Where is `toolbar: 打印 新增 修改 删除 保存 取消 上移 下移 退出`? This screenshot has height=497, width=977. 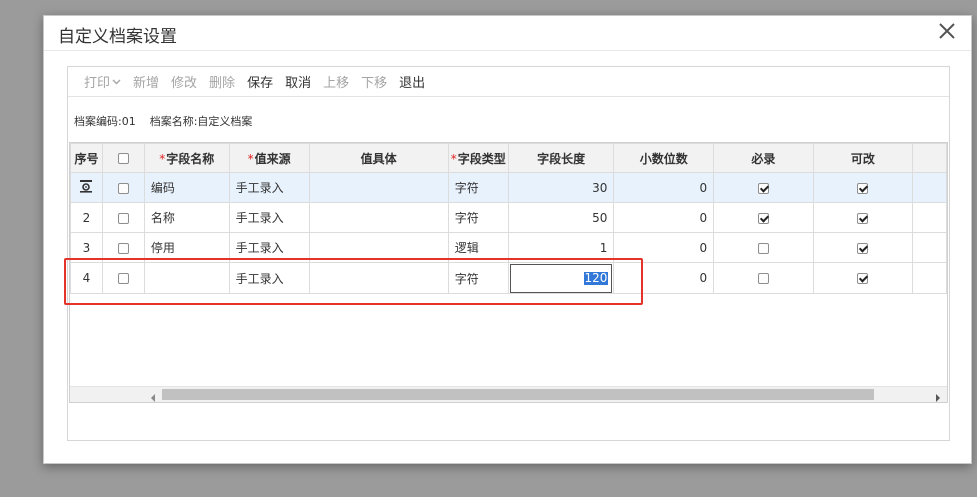
toolbar: 打印 新增 修改 删除 保存 取消 上移 下移 退出 is located at coordinates (508, 82).